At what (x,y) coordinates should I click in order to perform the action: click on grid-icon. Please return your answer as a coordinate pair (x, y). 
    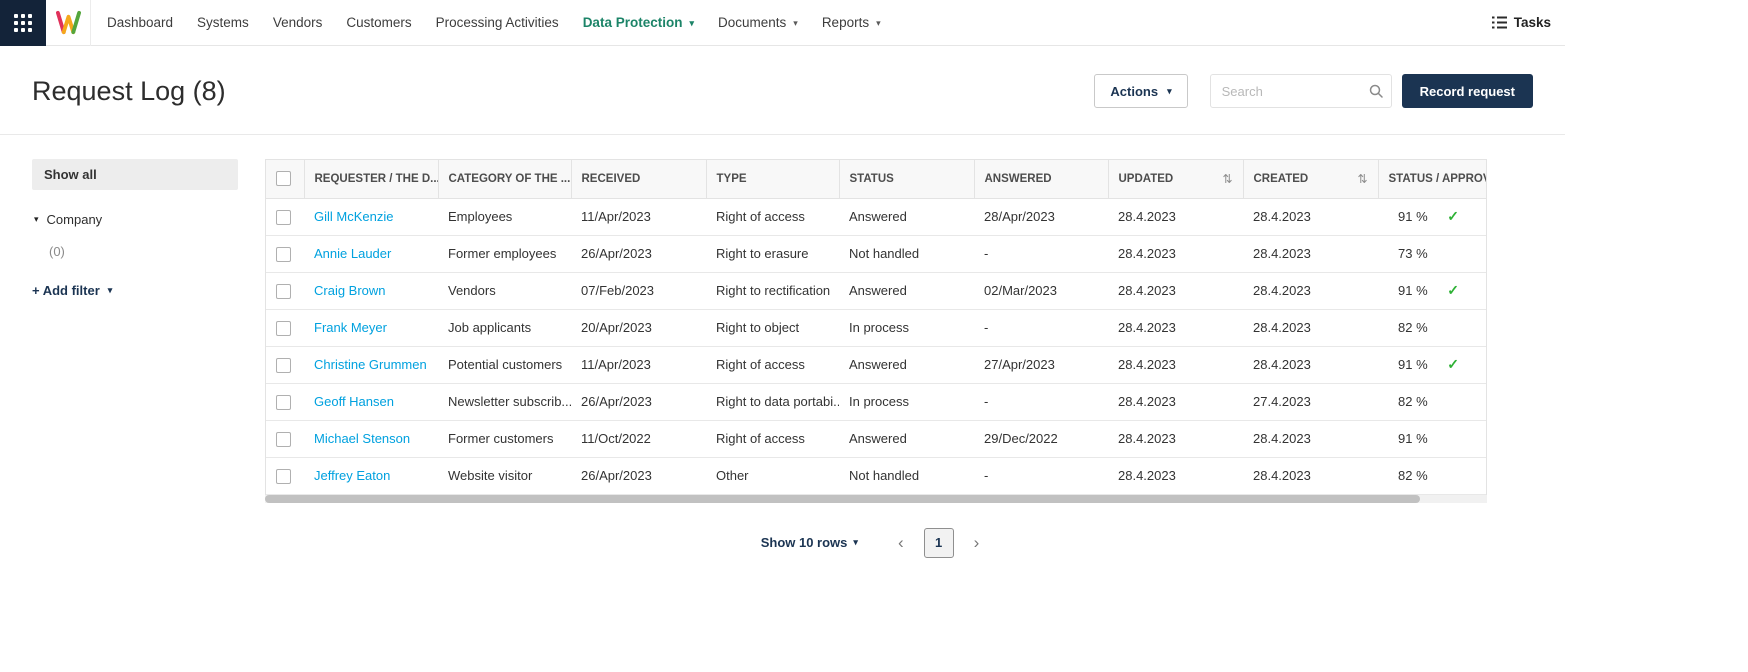
    Looking at the image, I should click on (23, 22).